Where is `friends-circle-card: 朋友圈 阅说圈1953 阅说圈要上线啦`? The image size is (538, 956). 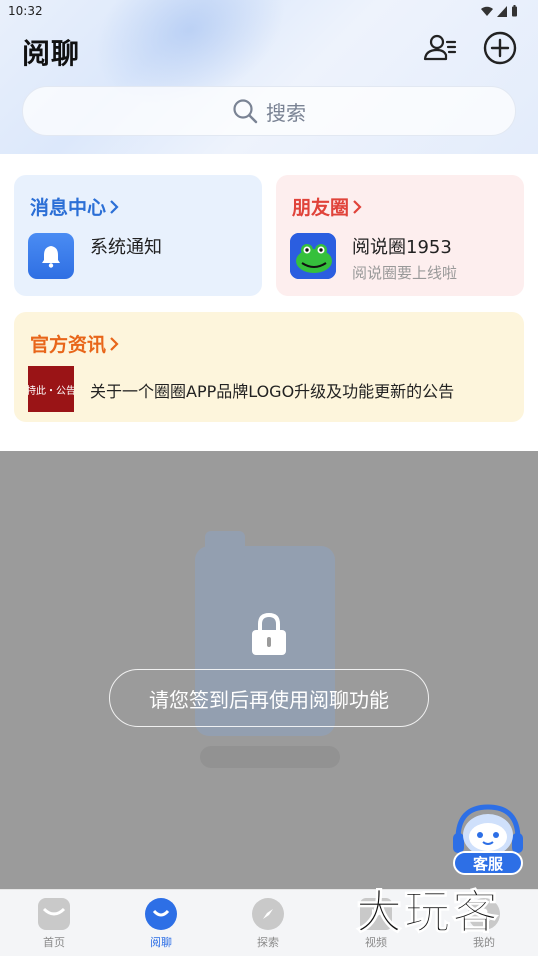 friends-circle-card: 朋友圈 阅说圈1953 阅说圈要上线啦 is located at coordinates (400, 235).